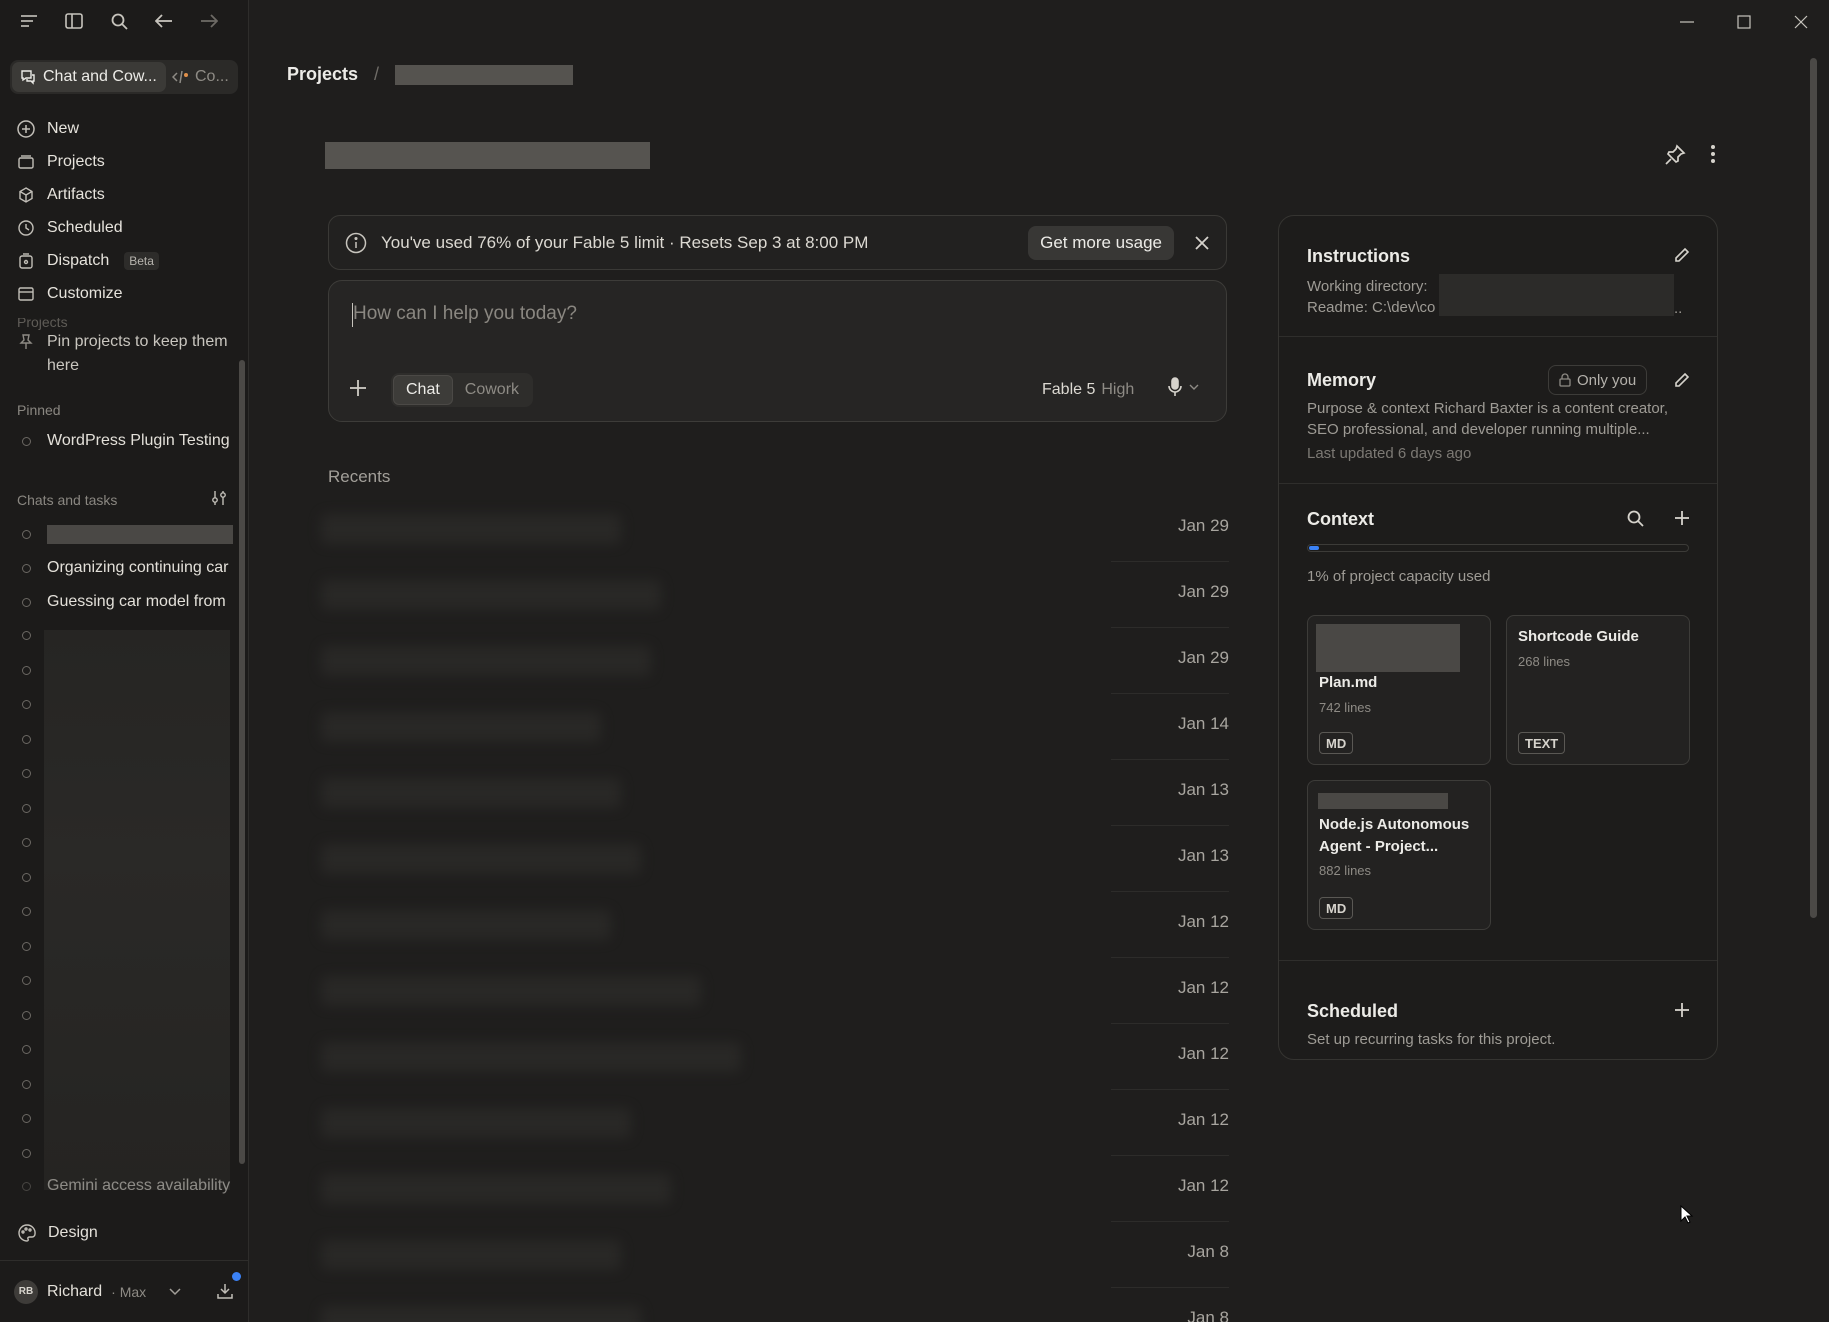 The height and width of the screenshot is (1322, 1829). Describe the element at coordinates (1682, 518) in the screenshot. I see `add-context-icon` at that location.